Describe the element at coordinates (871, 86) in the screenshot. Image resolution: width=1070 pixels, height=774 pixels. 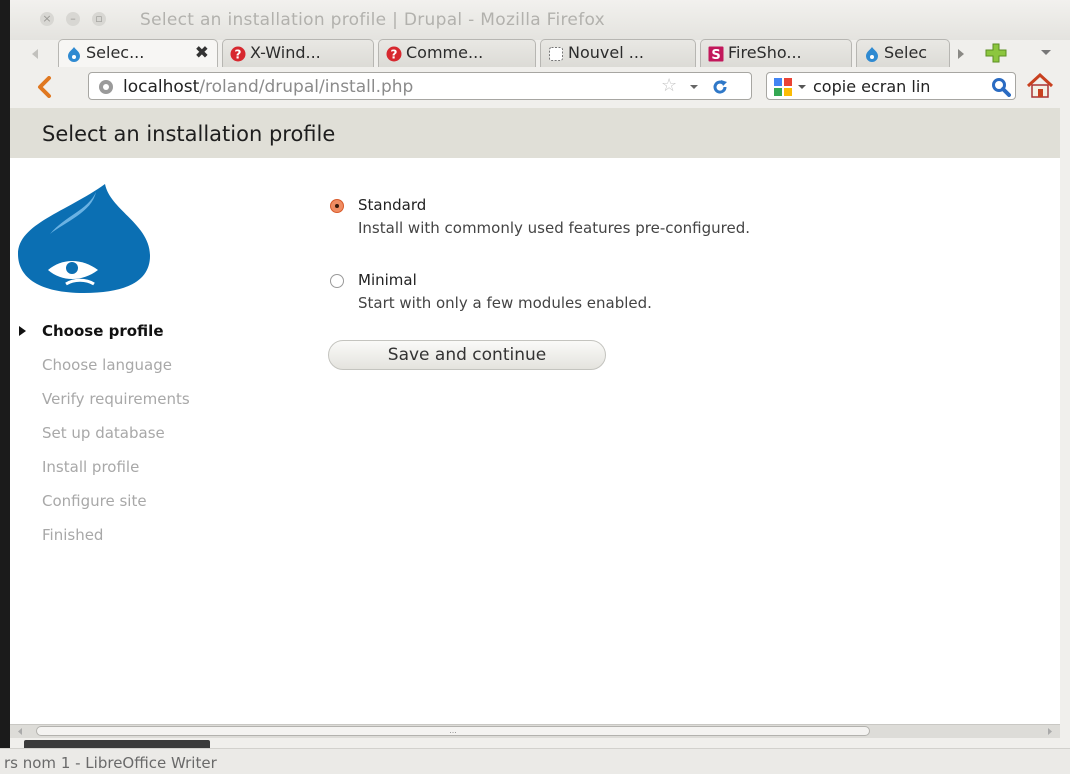
I see `search-input: copie ecran lin` at that location.